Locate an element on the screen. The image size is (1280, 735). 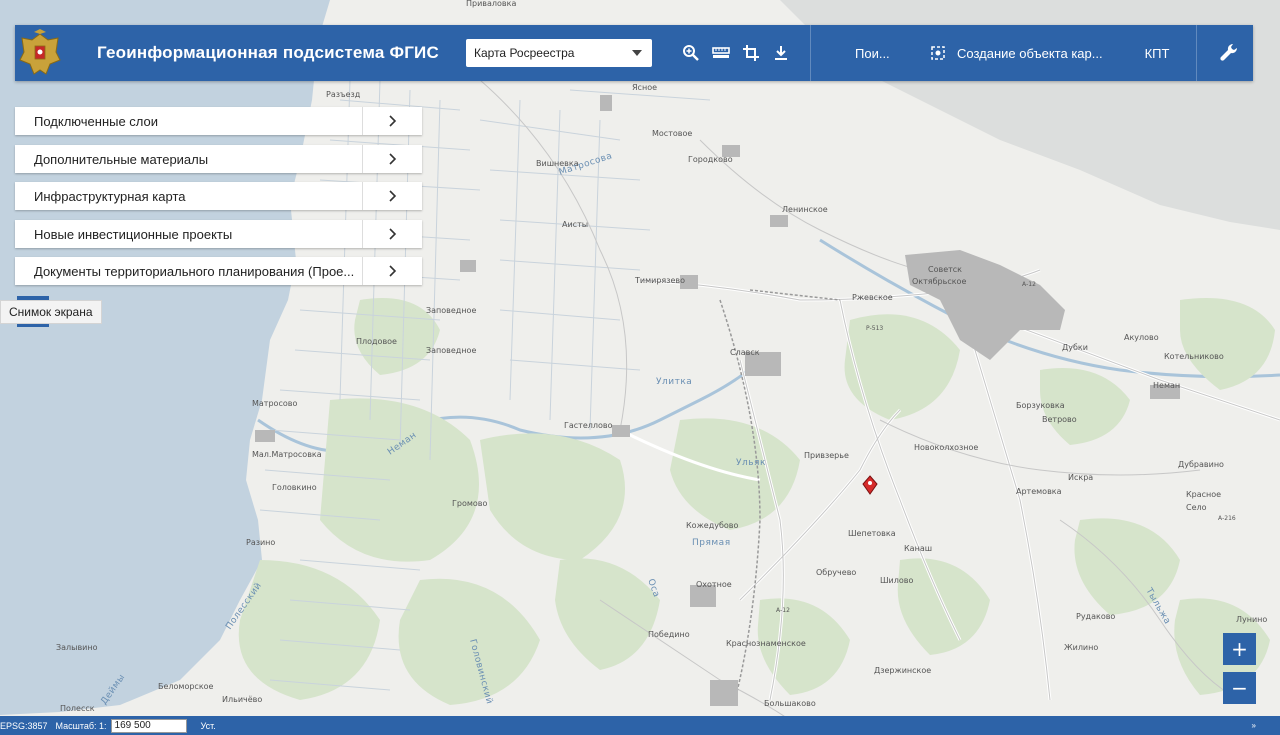
svg-text: Новоколхозное is located at coordinates (946, 447).